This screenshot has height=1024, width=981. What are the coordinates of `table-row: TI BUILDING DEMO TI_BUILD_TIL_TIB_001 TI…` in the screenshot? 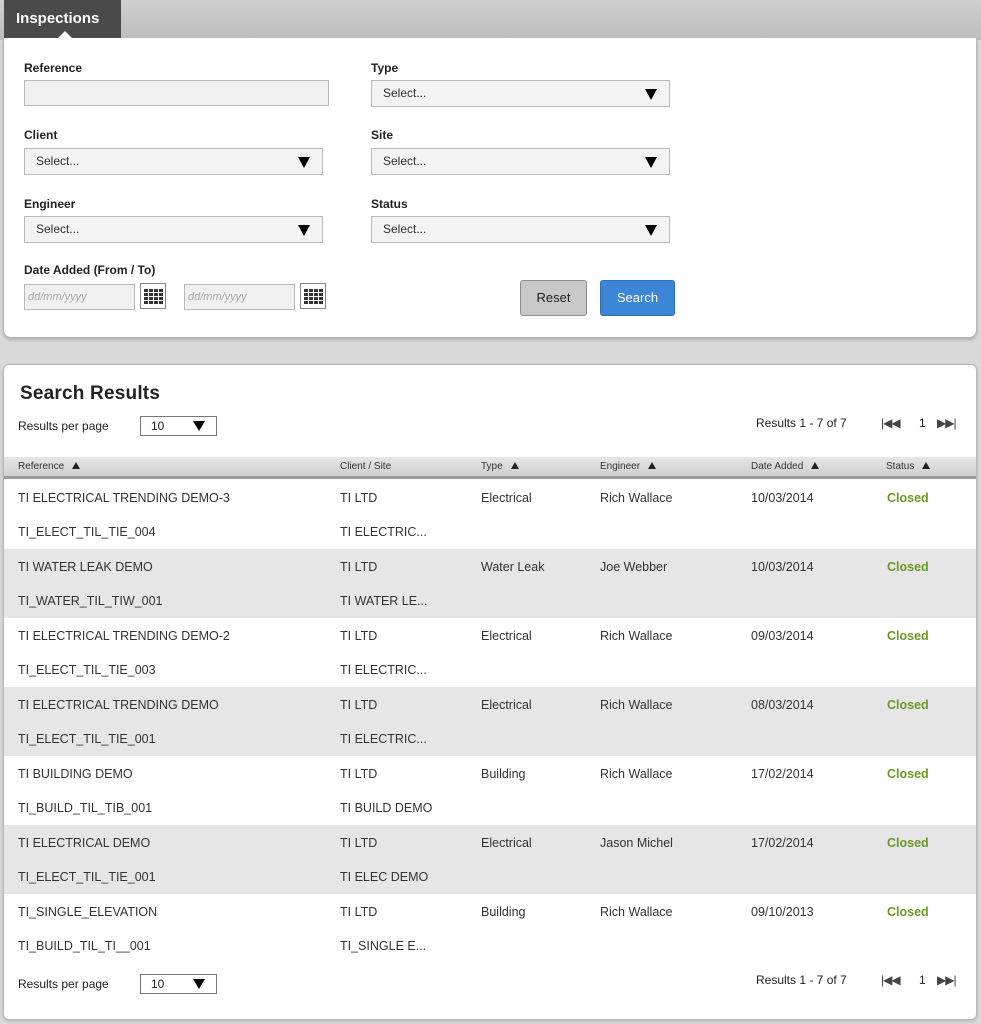 It's located at (490, 790).